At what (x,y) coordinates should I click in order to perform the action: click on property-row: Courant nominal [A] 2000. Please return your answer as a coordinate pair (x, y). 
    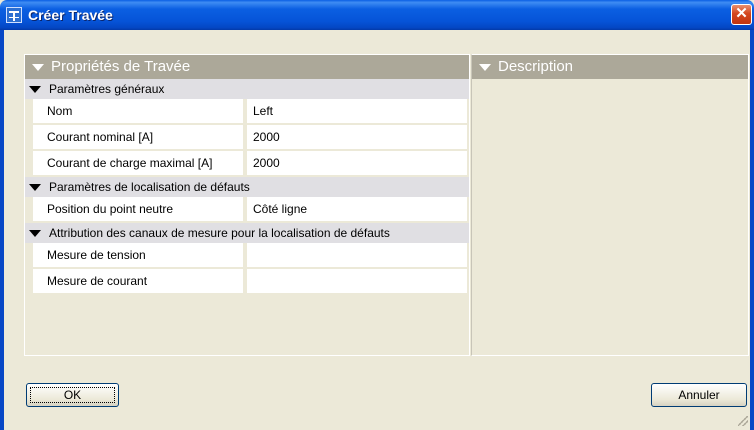
    Looking at the image, I should click on (247, 138).